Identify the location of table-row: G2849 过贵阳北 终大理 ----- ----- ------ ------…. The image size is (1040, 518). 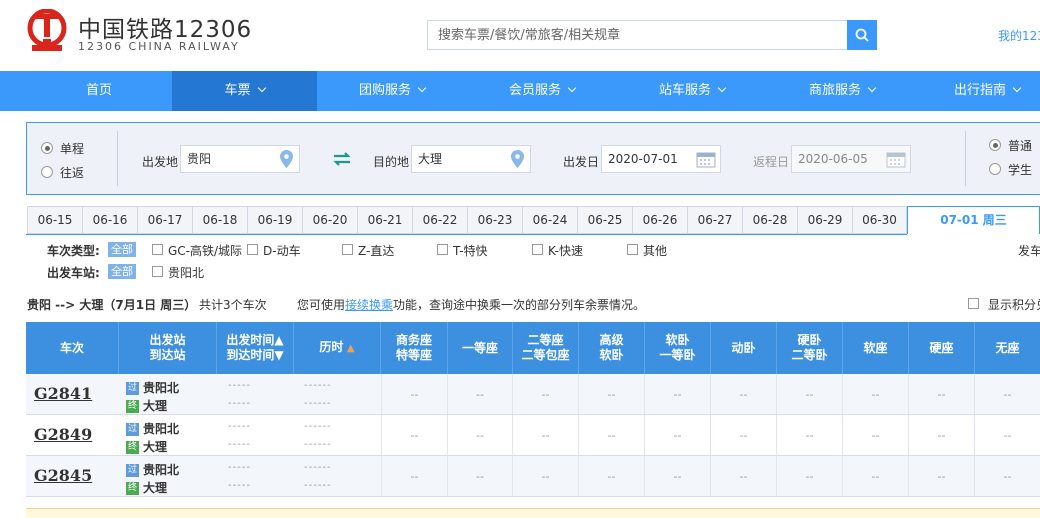
(533, 435).